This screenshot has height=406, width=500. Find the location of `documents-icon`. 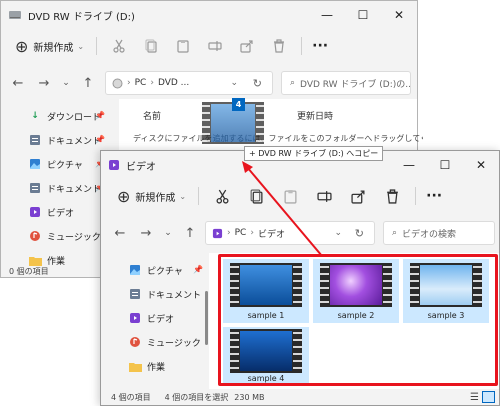

documents-icon is located at coordinates (35, 188).